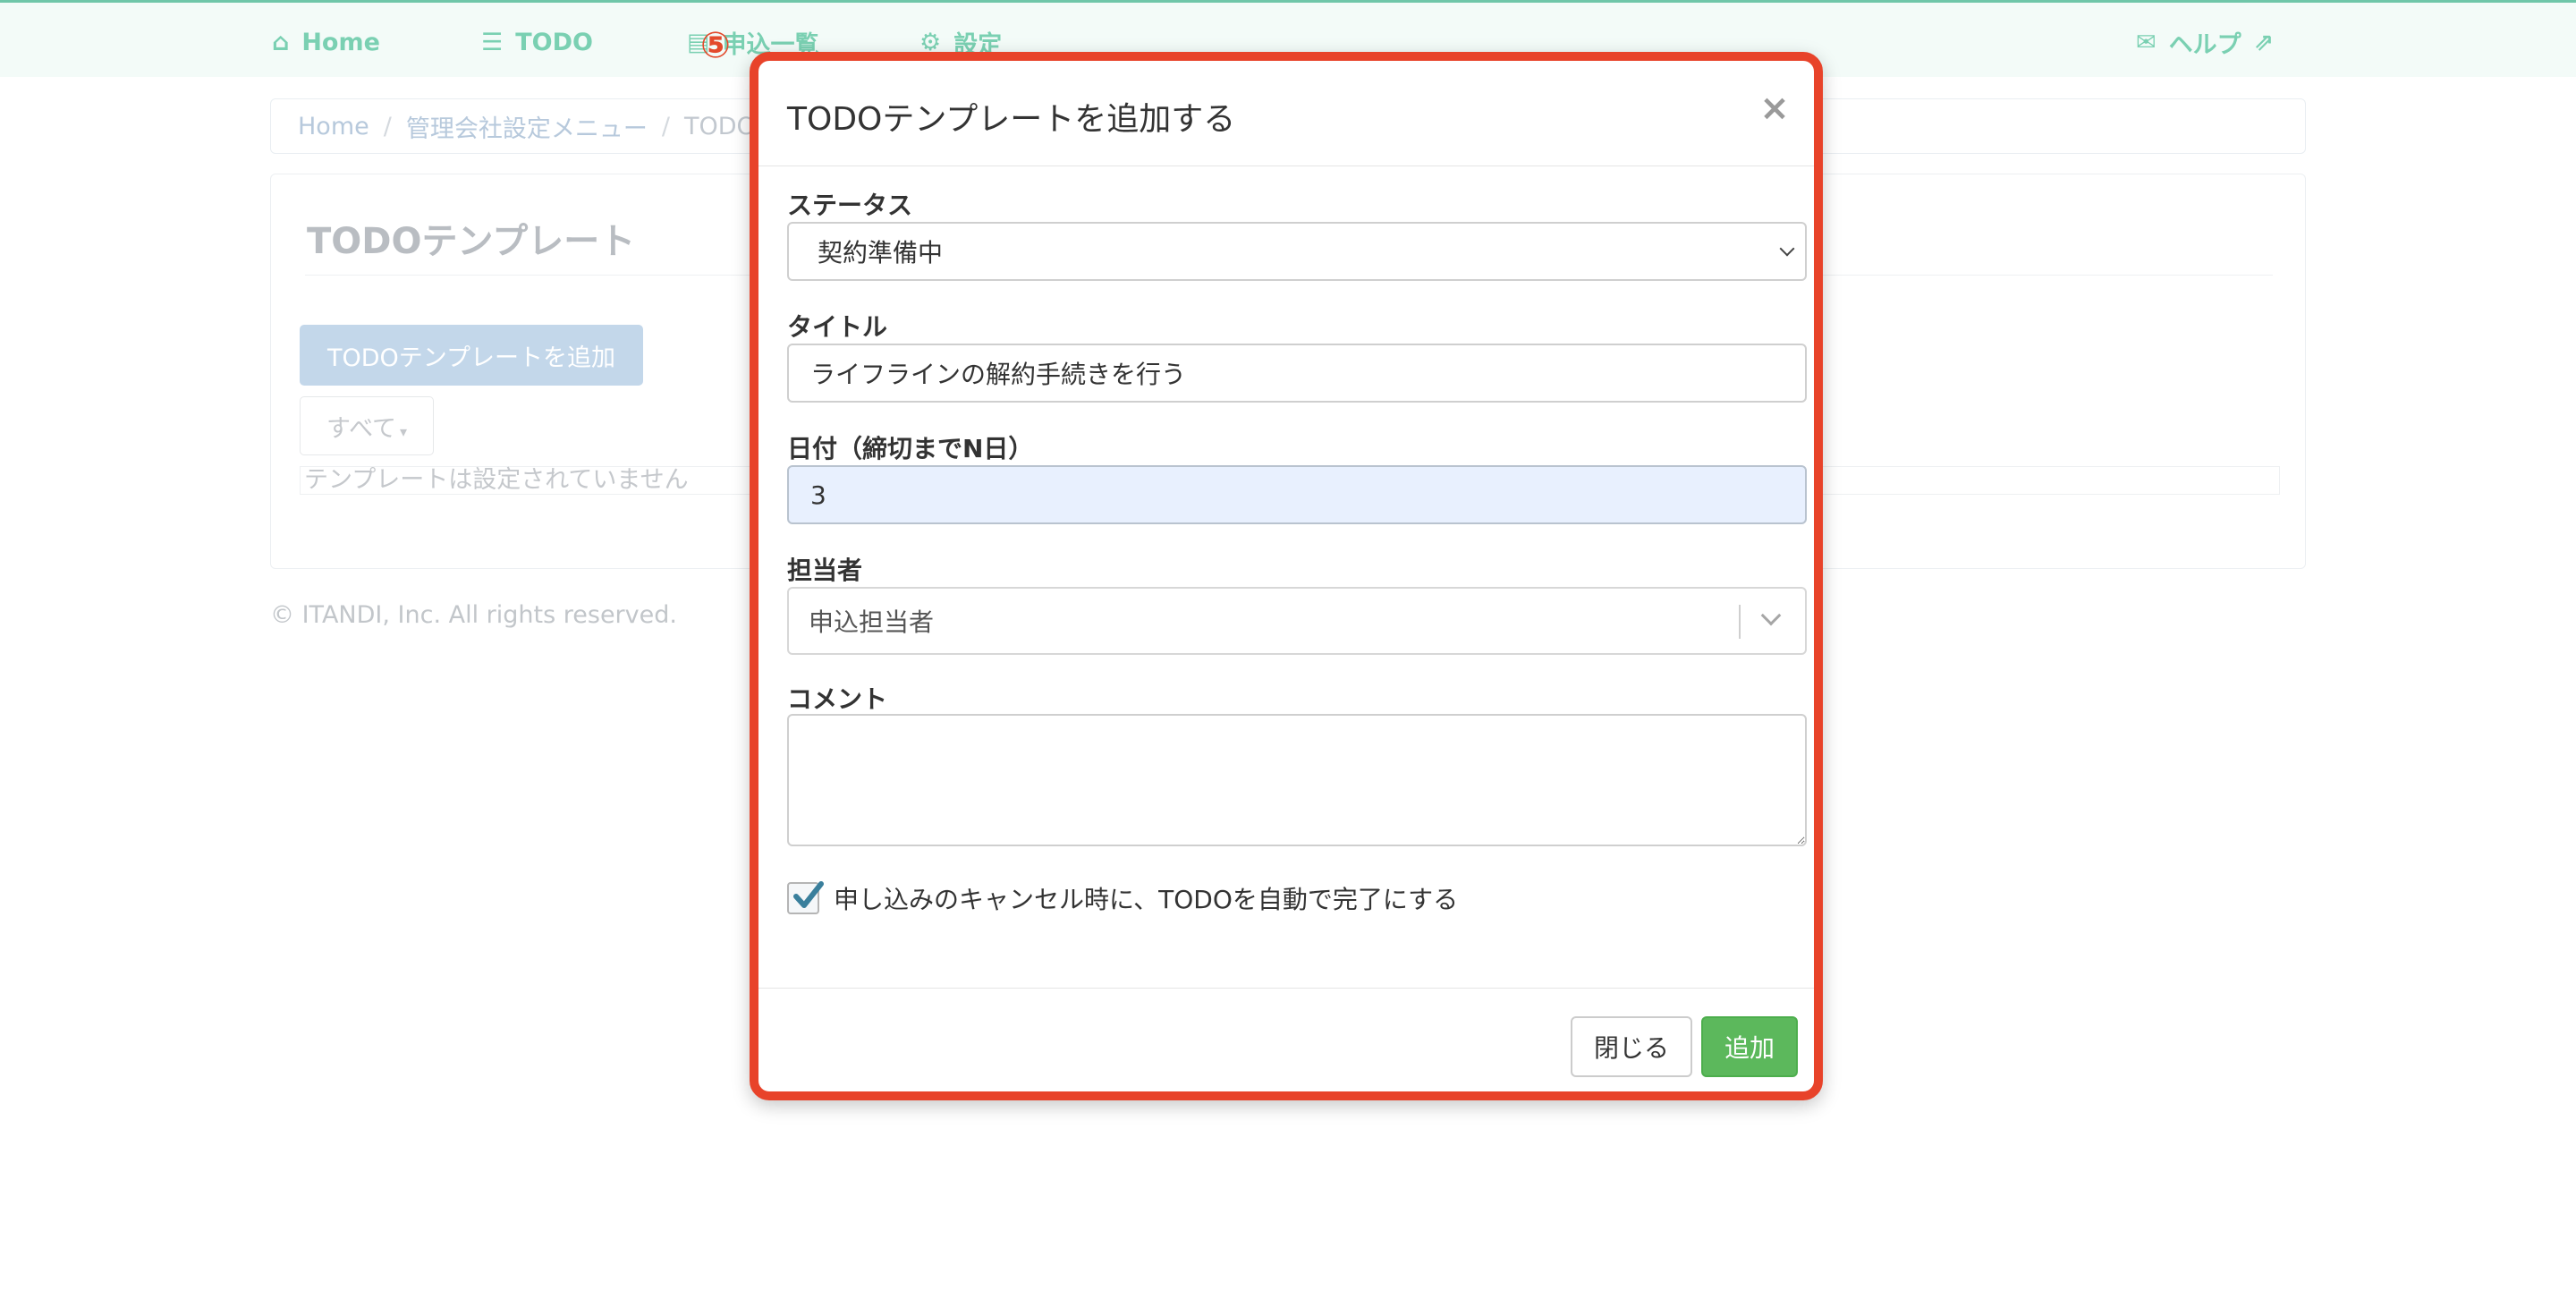 The image size is (2576, 1299). What do you see at coordinates (1286, 113) in the screenshot?
I see `modal-header: TODOテンプレートを追加する ×` at bounding box center [1286, 113].